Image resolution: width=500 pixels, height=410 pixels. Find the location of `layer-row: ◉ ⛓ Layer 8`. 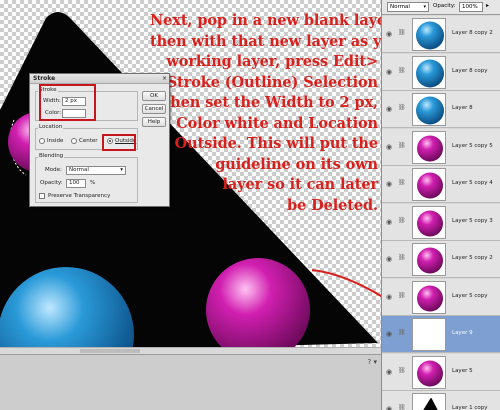

layer-row: ◉ ⛓ Layer 8 is located at coordinates (441, 109).